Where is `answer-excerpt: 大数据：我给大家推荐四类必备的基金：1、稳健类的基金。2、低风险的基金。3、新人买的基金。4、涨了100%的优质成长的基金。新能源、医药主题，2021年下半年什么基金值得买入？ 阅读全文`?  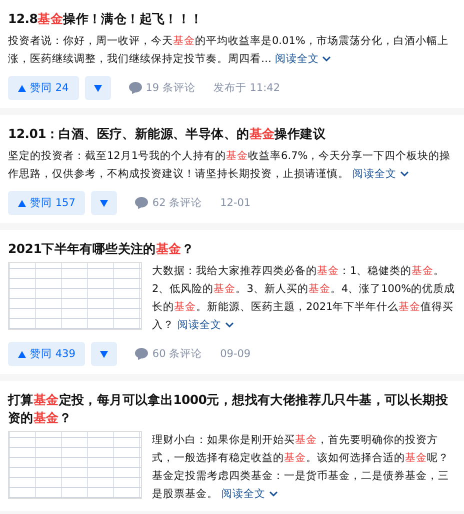 answer-excerpt: 大数据：我给大家推荐四类必备的基金：1、稳健类的基金。2、低风险的基金。3、新人买的基金。4、涨了100%的优质成长的基金。新能源、医药主题，2021年下半年什么基金值得买入？ 阅读全文 is located at coordinates (304, 298).